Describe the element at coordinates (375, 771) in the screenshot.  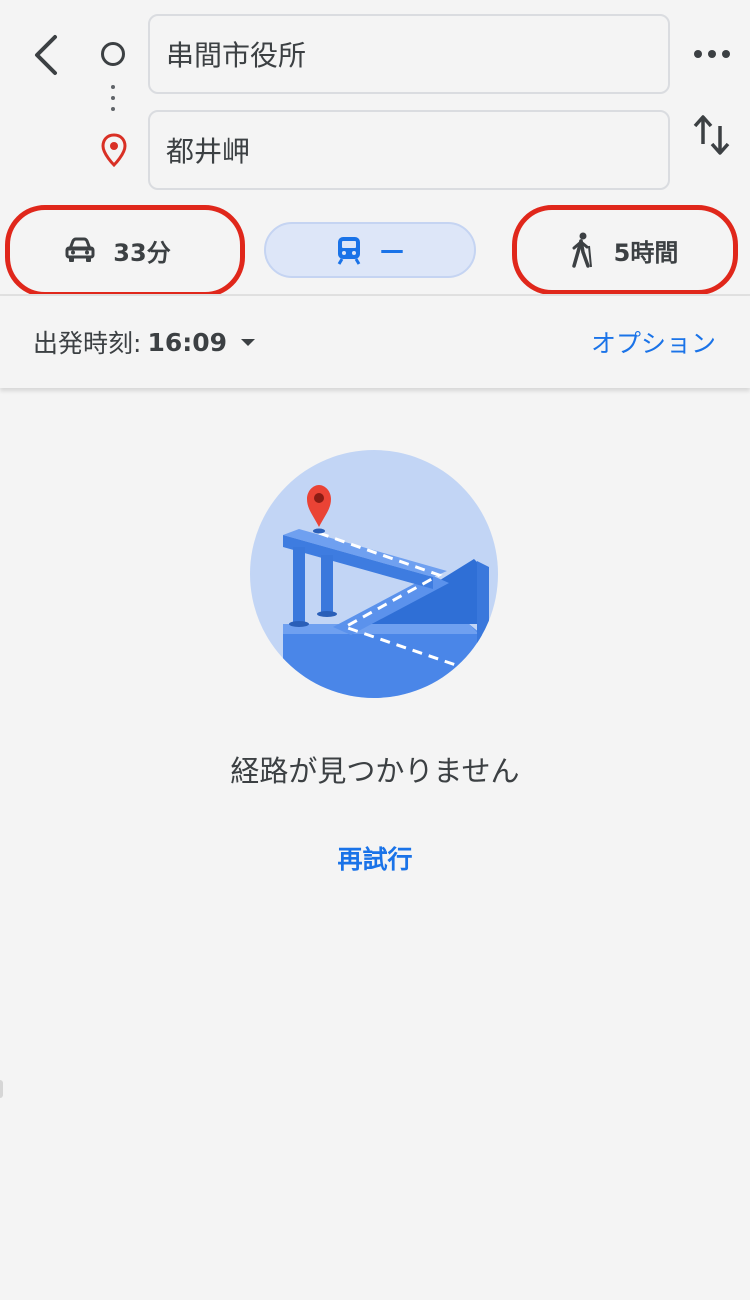
I see `no-route-message: 経路が見つかりません` at that location.